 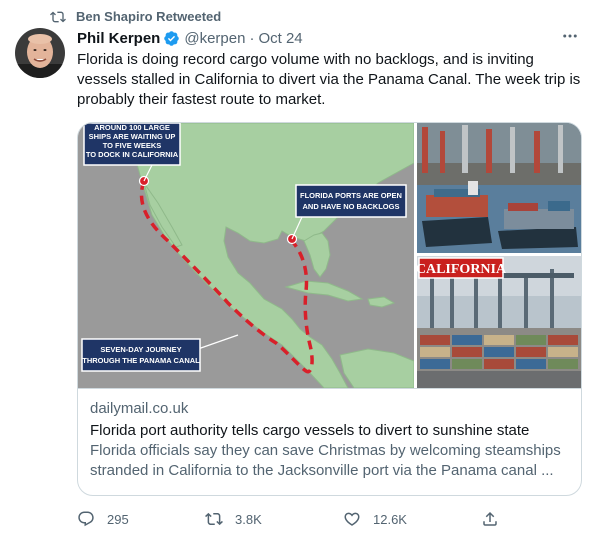 I want to click on california-label-line4: TO DOCK IN CALIFORNIA, so click(x=132, y=154).